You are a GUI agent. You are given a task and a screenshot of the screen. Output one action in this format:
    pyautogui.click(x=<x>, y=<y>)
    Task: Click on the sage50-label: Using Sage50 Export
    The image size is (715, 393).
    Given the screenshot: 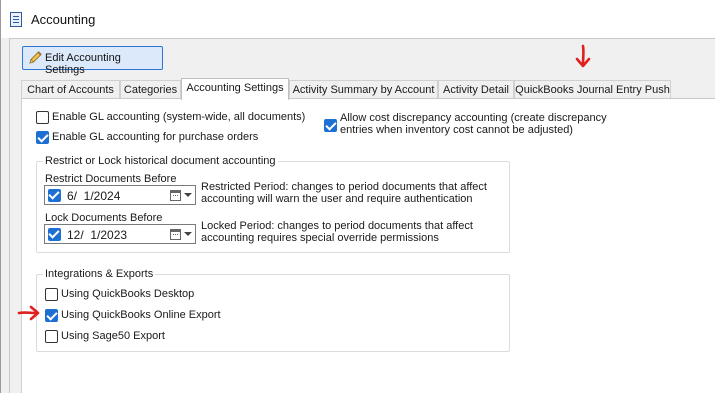 What is the action you would take?
    pyautogui.click(x=113, y=336)
    